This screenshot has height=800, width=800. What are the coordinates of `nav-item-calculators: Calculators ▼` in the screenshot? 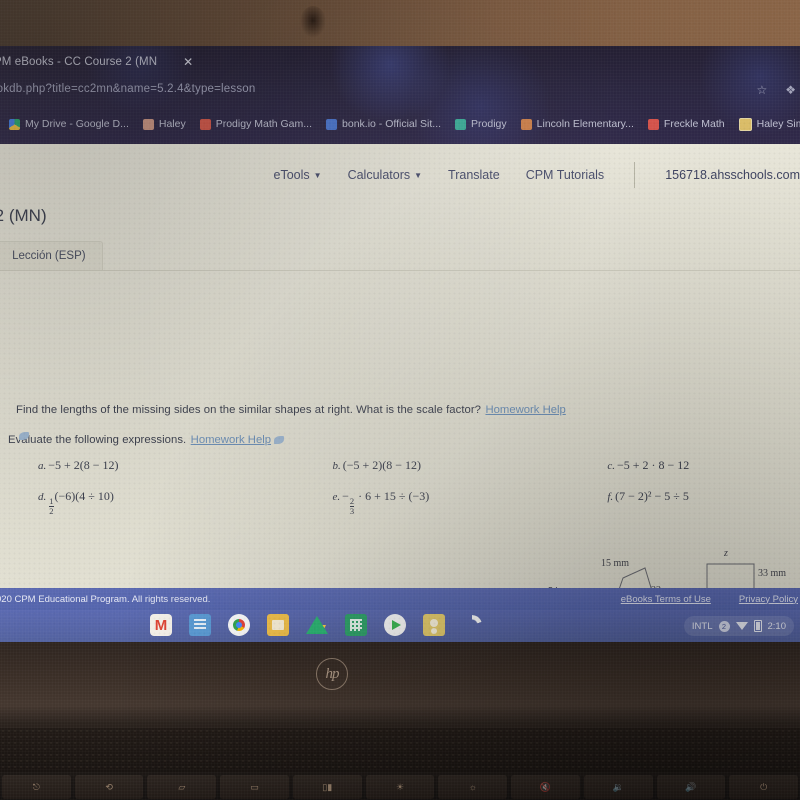 It's located at (385, 175).